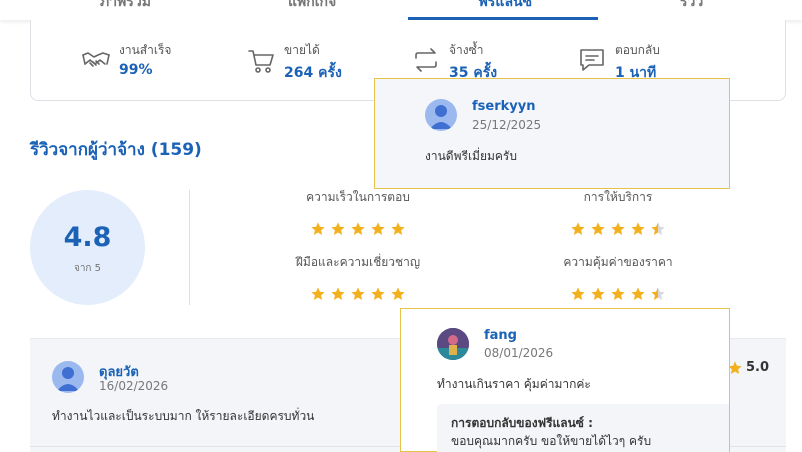 This screenshot has width=802, height=452. I want to click on popup-content: fserkyyn 25/12/2025 งานดีพรีเมี่ยมครับ, so click(566, 133).